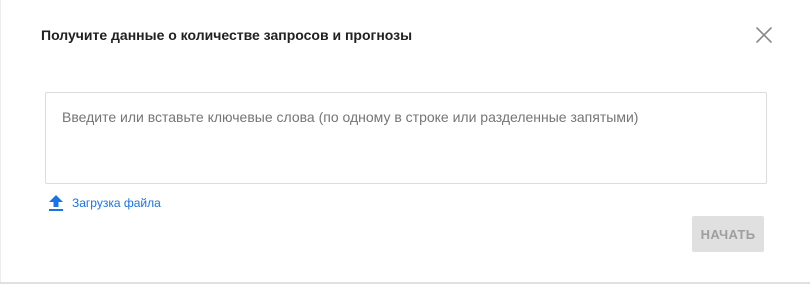 This screenshot has height=284, width=810. I want to click on close-button, so click(764, 35).